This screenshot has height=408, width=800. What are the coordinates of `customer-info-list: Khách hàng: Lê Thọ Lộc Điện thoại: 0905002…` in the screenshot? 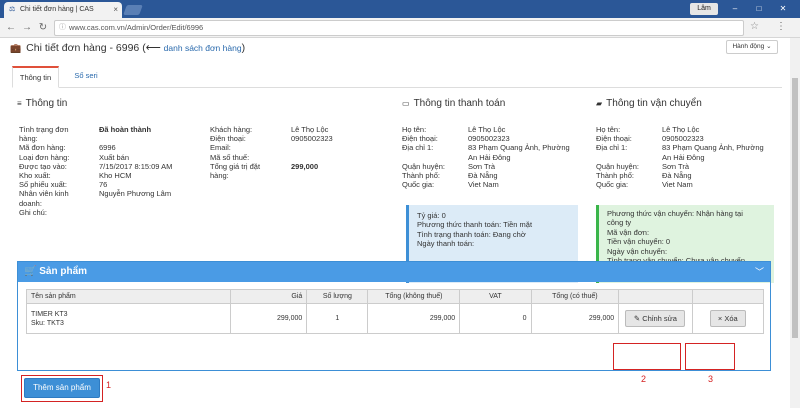 It's located at (300, 152).